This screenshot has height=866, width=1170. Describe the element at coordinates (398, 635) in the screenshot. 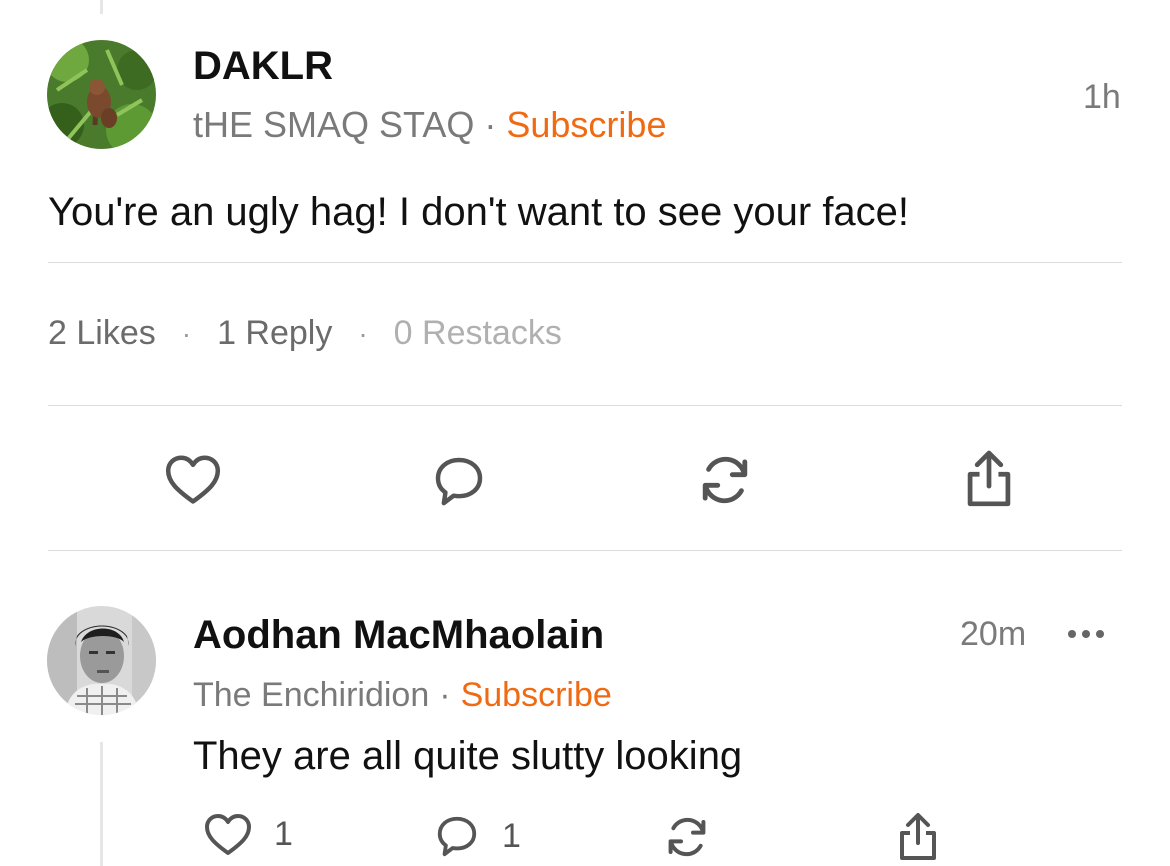

I see `reply-author-name: Aodhan MacMhaolain` at that location.